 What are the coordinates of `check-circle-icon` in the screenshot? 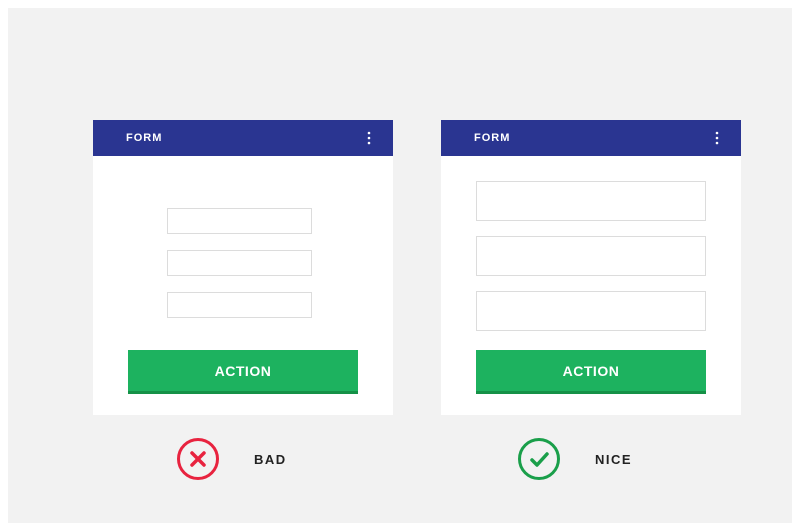 It's located at (539, 459).